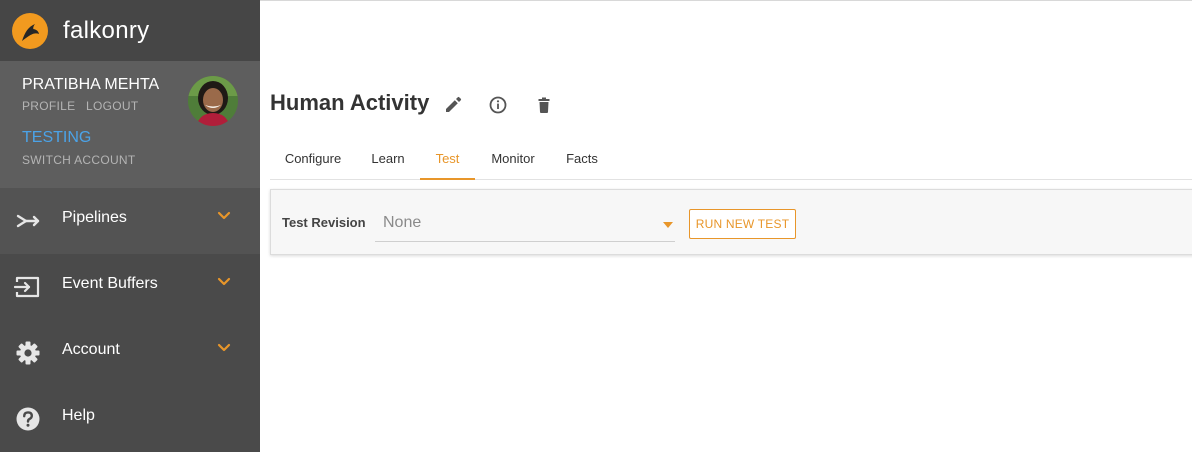 The height and width of the screenshot is (452, 1192). Describe the element at coordinates (544, 105) in the screenshot. I see `trash-icon` at that location.